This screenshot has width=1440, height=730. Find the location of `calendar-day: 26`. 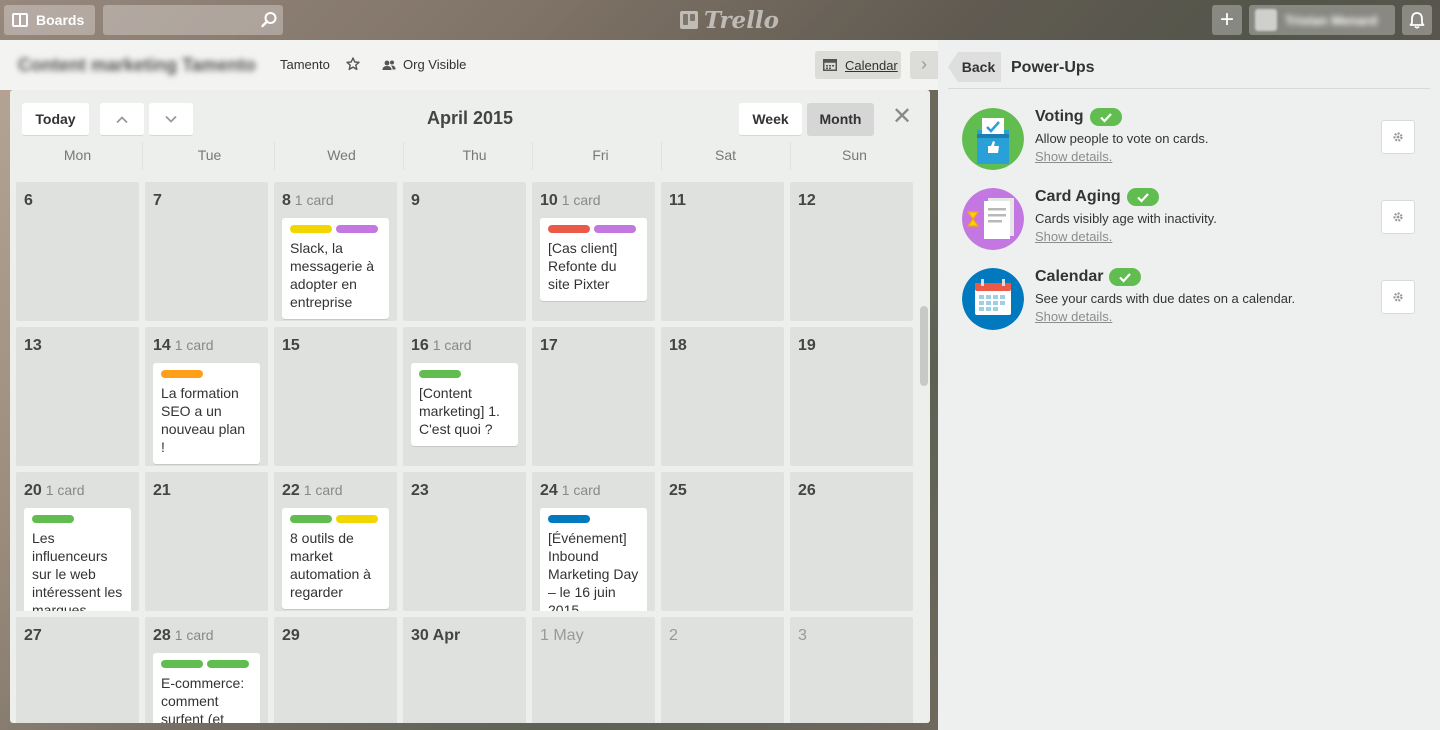

calendar-day: 26 is located at coordinates (851, 541).